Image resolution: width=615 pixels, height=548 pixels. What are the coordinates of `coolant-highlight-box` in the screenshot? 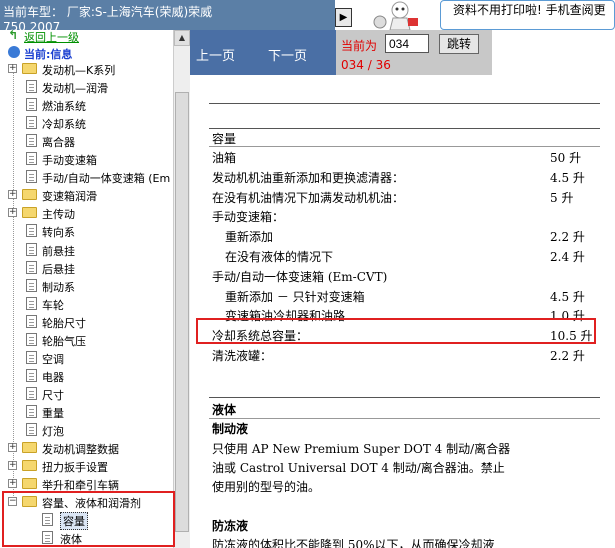 It's located at (396, 331).